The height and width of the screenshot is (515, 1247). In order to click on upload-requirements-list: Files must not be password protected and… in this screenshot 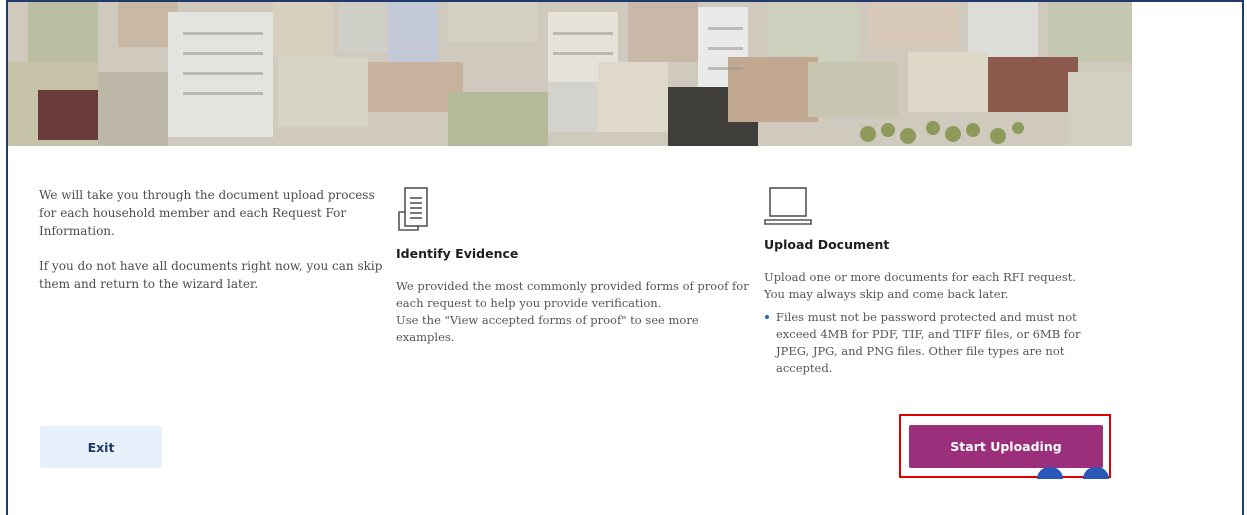, I will do `click(931, 343)`.